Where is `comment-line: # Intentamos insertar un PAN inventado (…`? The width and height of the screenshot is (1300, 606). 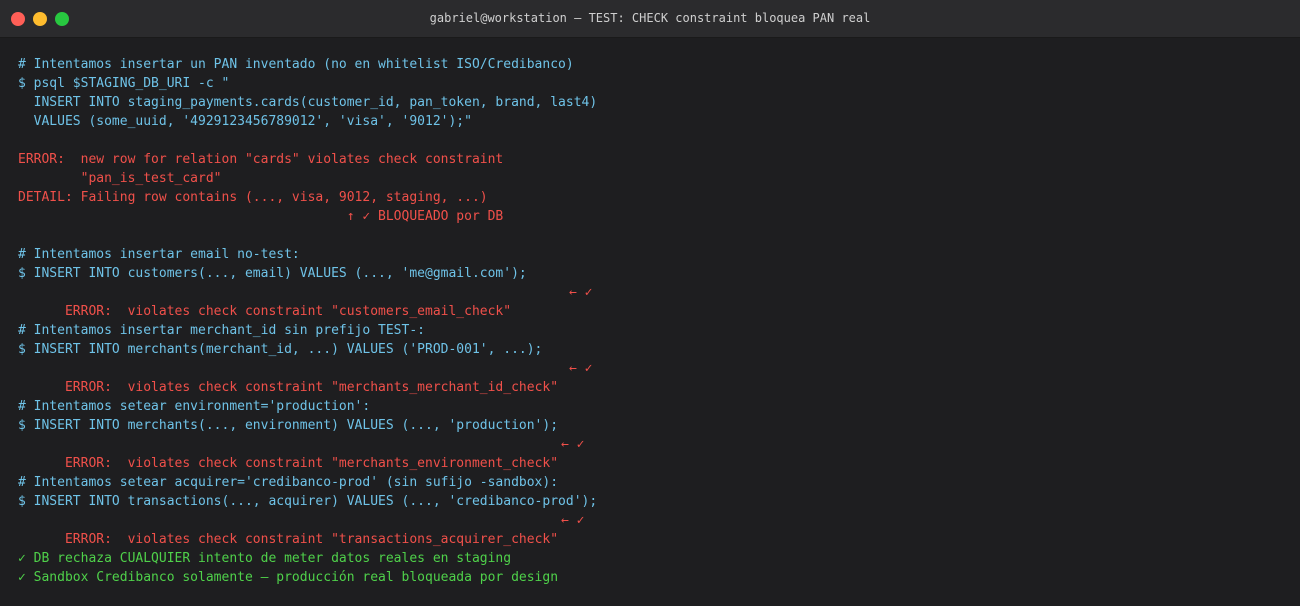
comment-line: # Intentamos insertar un PAN inventado (… is located at coordinates (296, 64).